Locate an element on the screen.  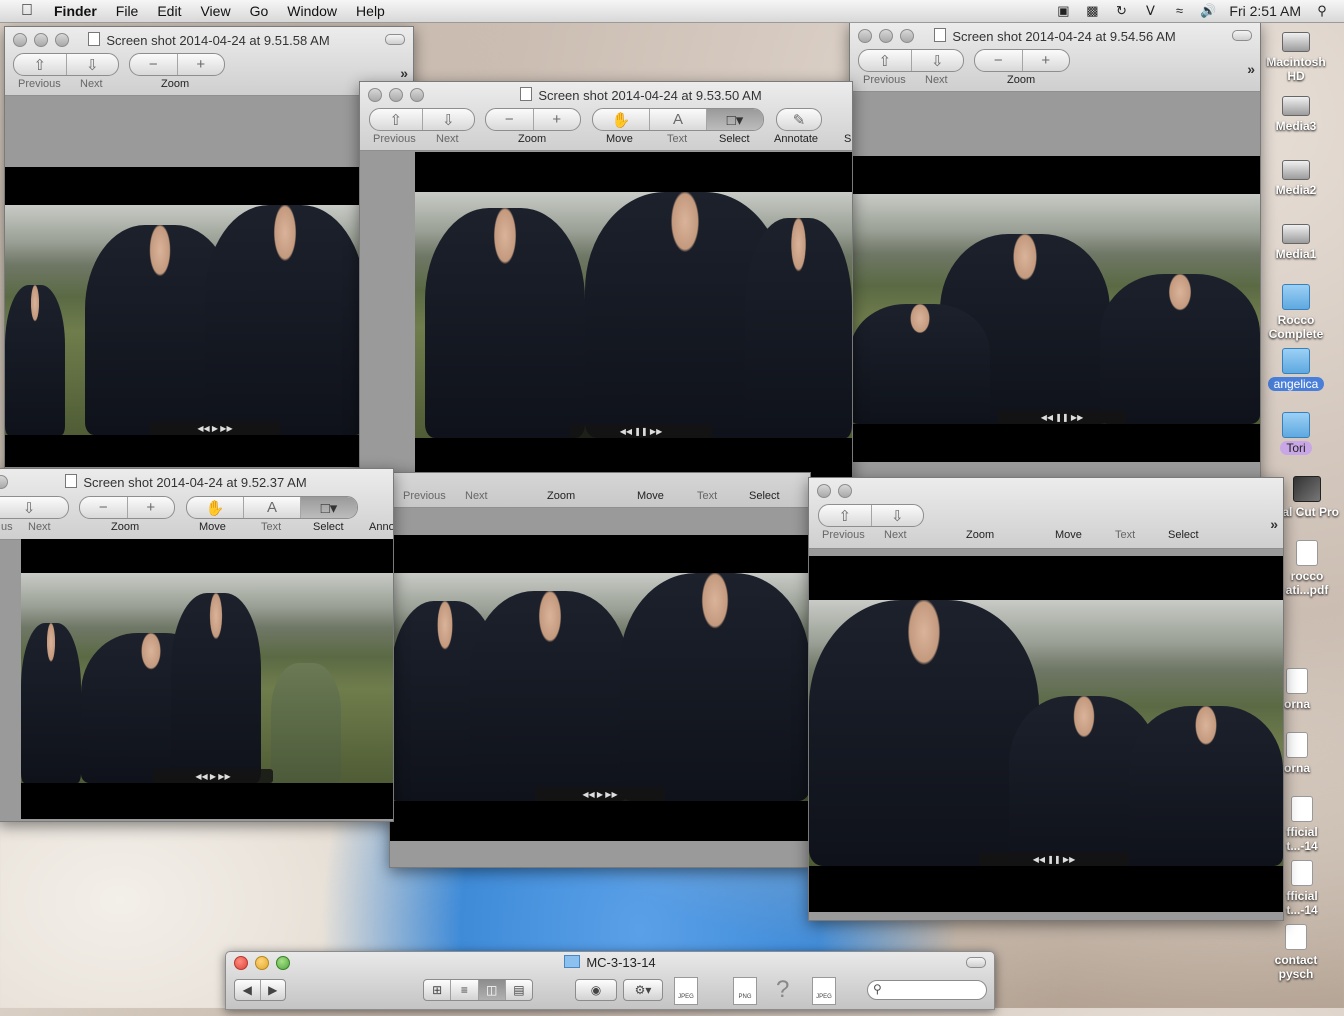
desktop-item-contact-pysch: contact pysch is located at coordinates (1296, 952).